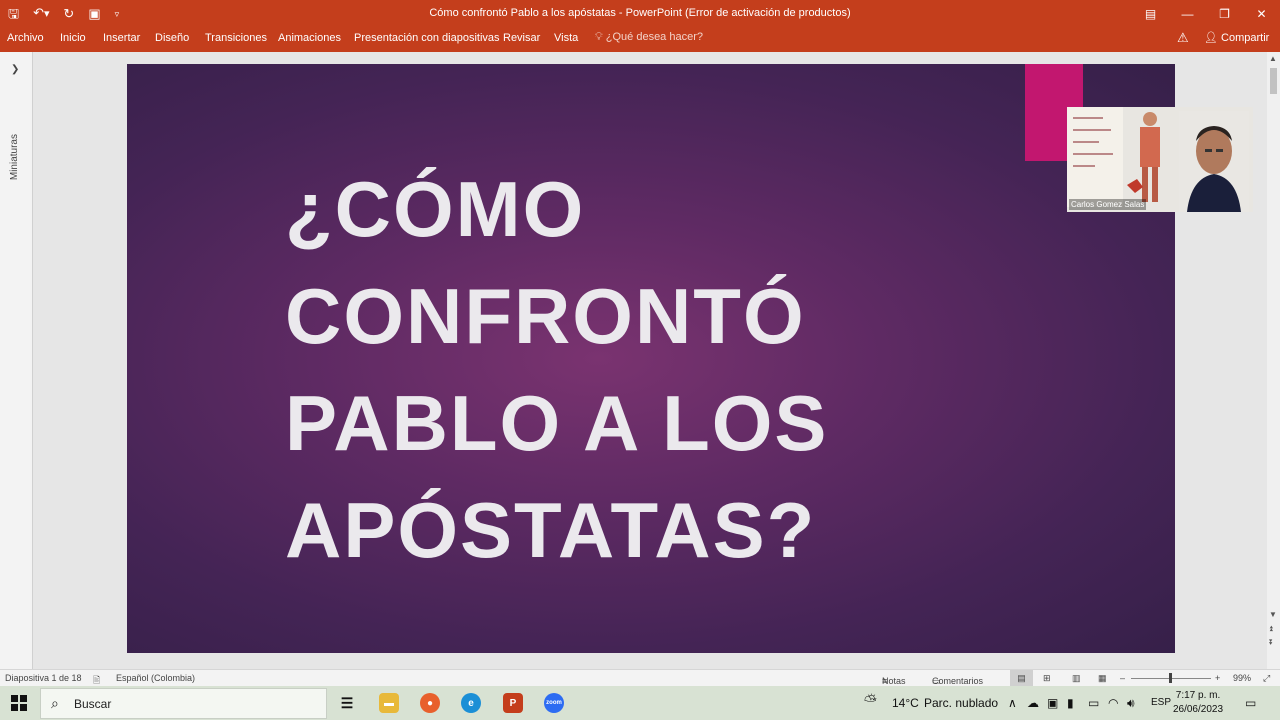 This screenshot has width=1280, height=720. What do you see at coordinates (172, 38) in the screenshot?
I see `tab-diseno: Diseño` at bounding box center [172, 38].